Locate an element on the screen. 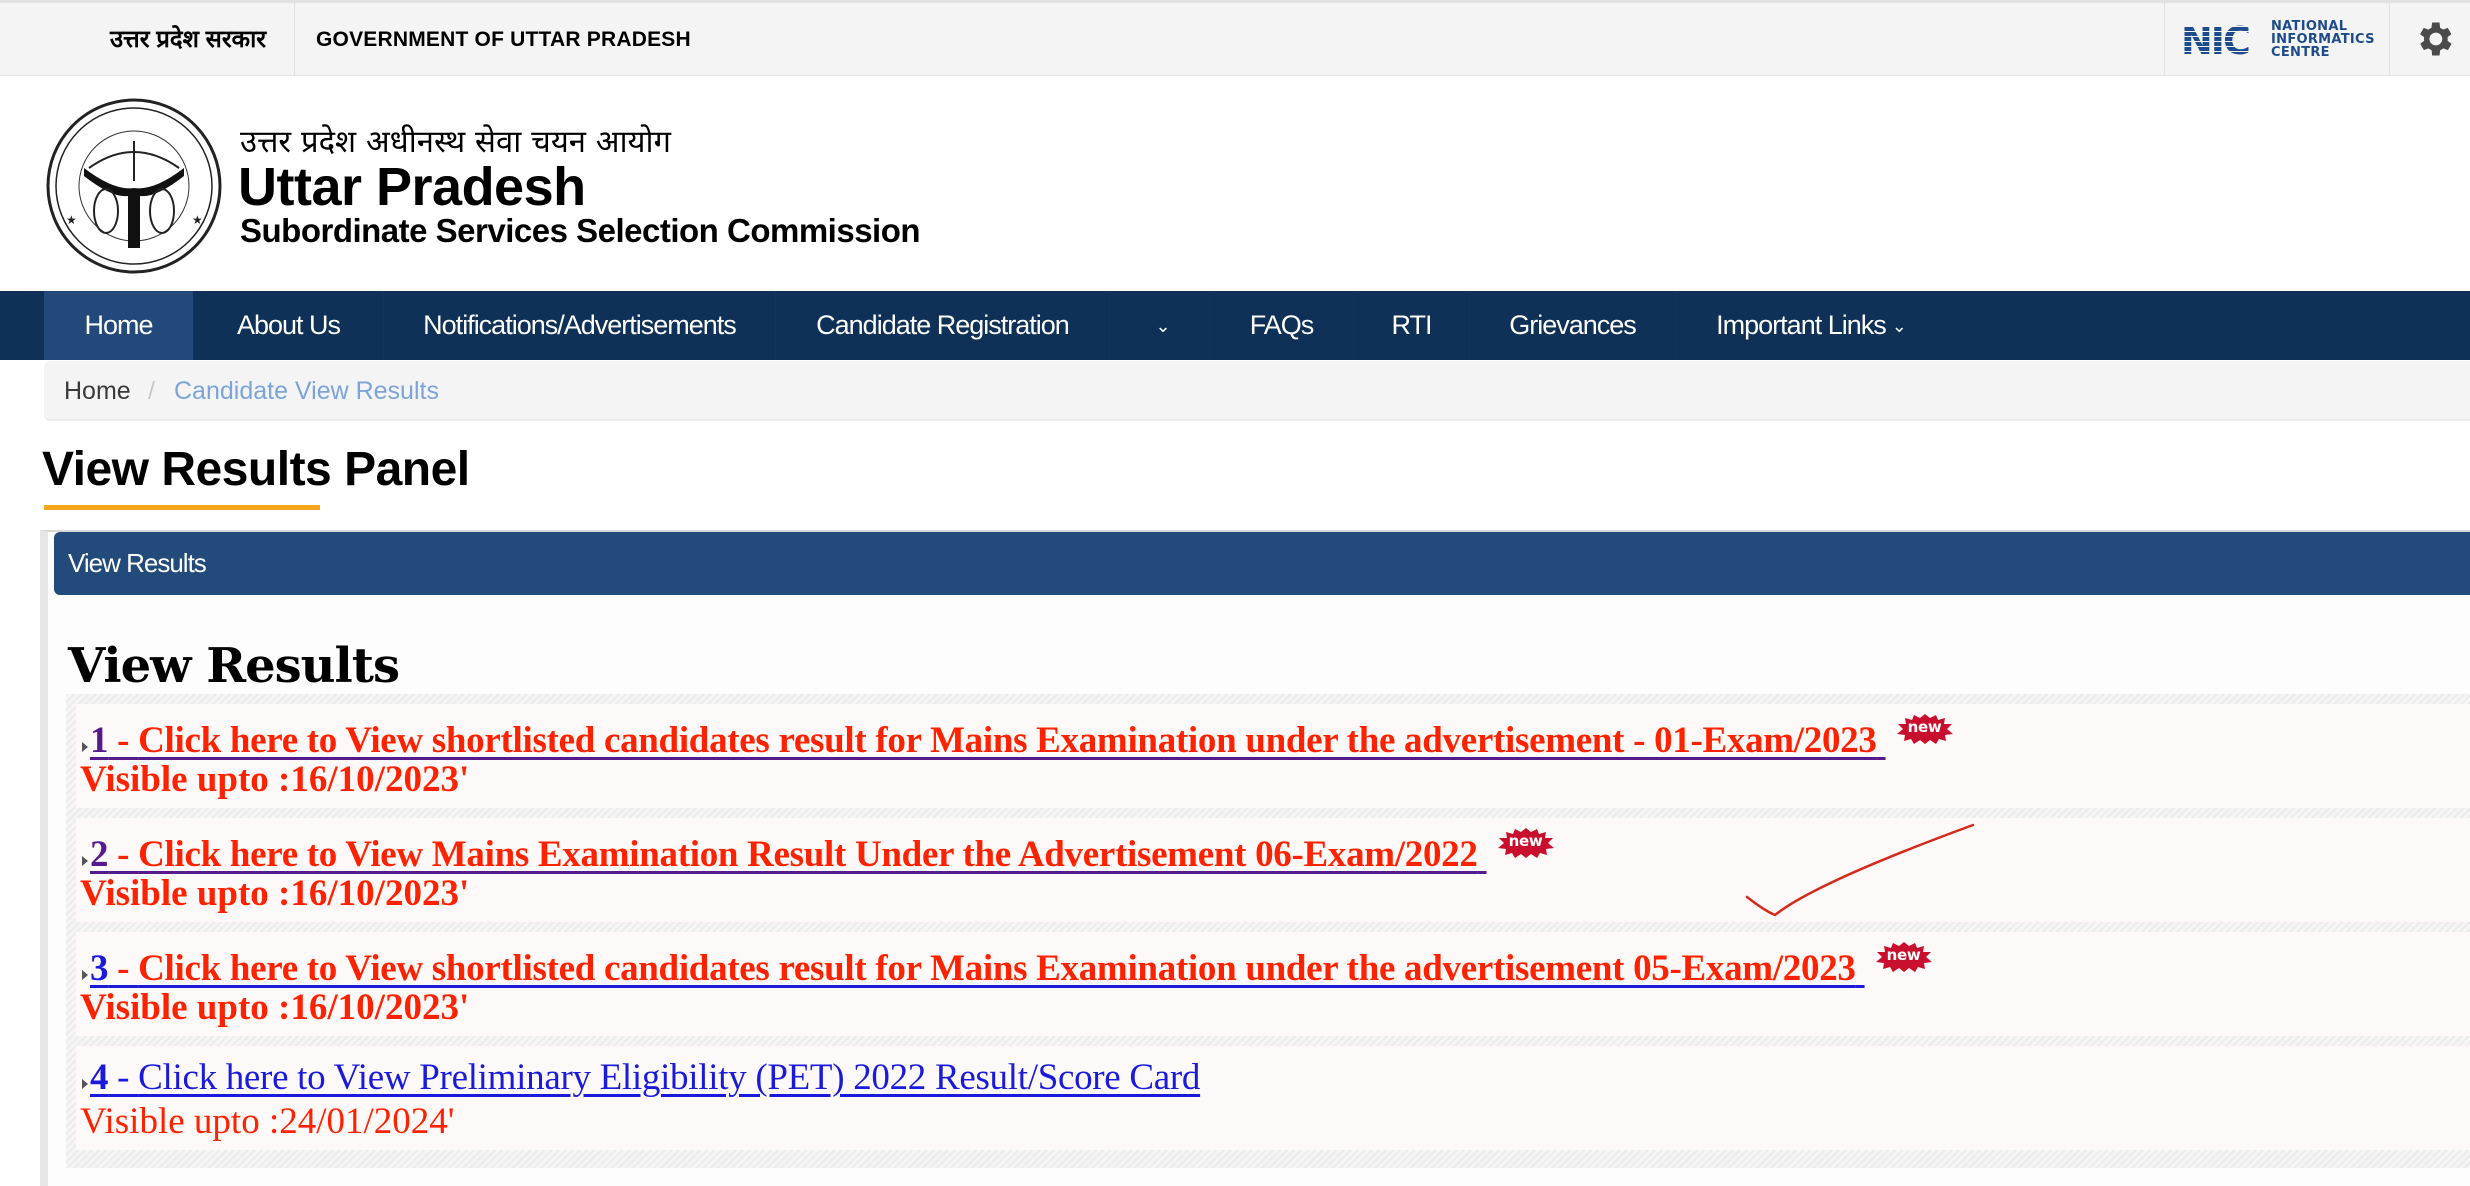 The image size is (2470, 1186). brand-title: Uttar Pradesh is located at coordinates (412, 187).